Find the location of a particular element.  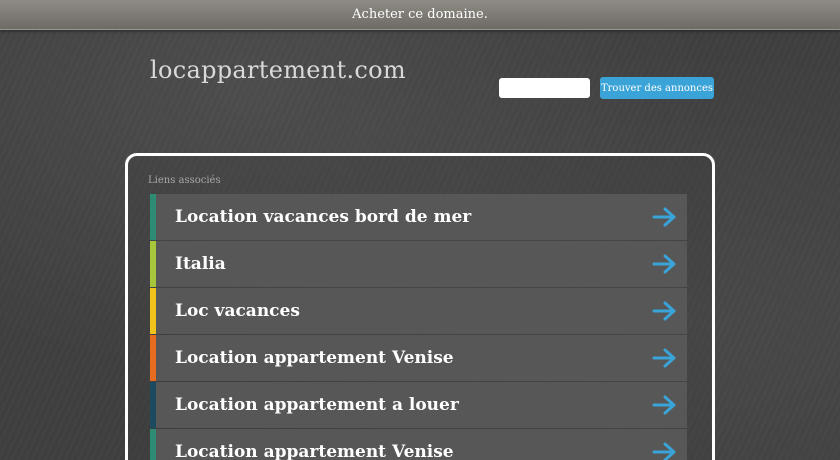

search-input is located at coordinates (544, 88).